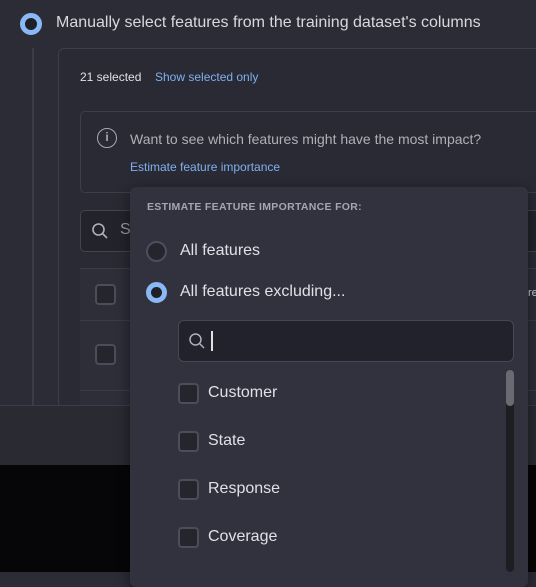 This screenshot has width=536, height=587. What do you see at coordinates (532, 293) in the screenshot?
I see `column-header-fragment: re` at bounding box center [532, 293].